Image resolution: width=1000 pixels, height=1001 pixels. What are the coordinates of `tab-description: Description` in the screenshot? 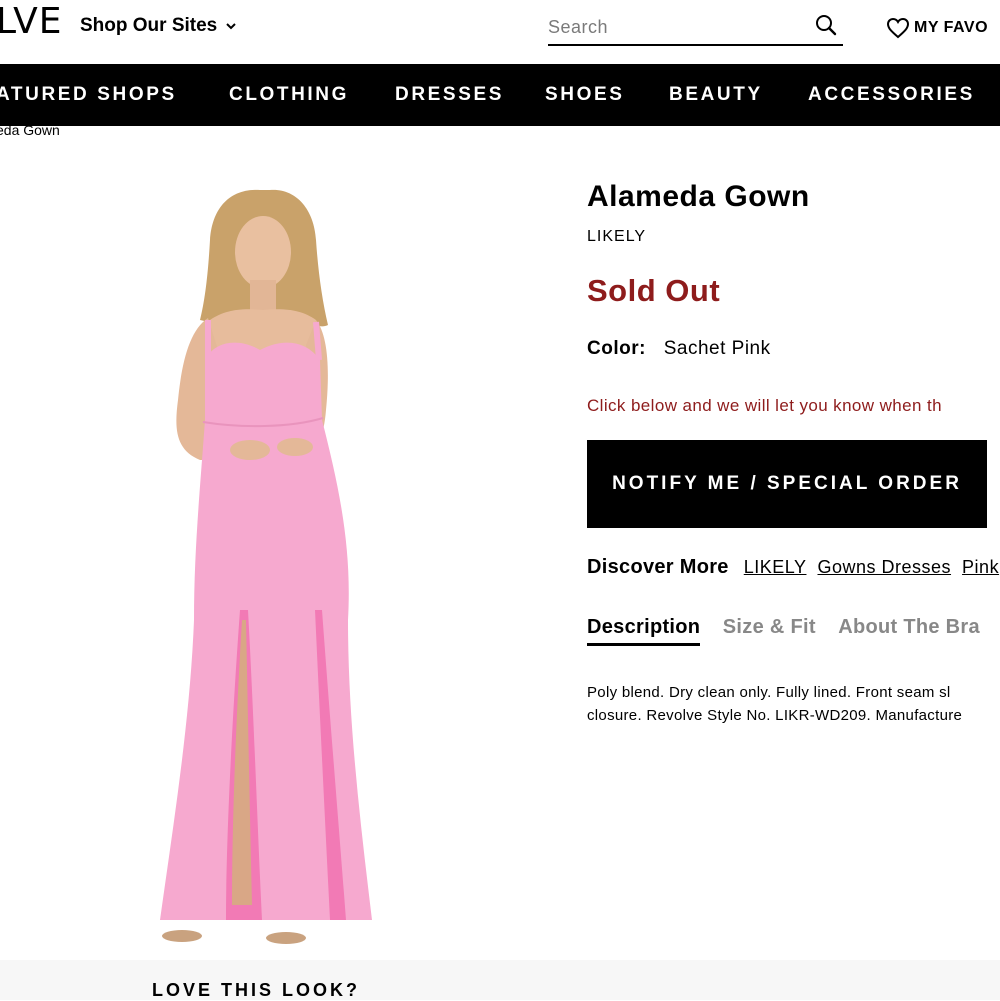 It's located at (644, 631).